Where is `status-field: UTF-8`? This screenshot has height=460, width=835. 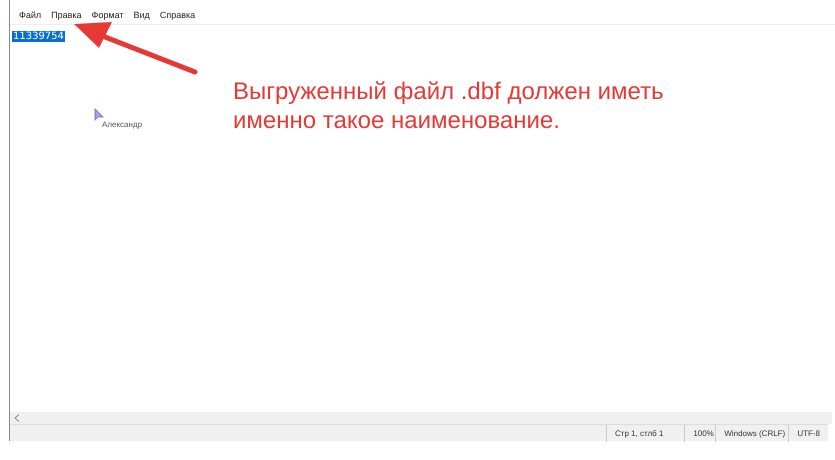
status-field: UTF-8 is located at coordinates (808, 433).